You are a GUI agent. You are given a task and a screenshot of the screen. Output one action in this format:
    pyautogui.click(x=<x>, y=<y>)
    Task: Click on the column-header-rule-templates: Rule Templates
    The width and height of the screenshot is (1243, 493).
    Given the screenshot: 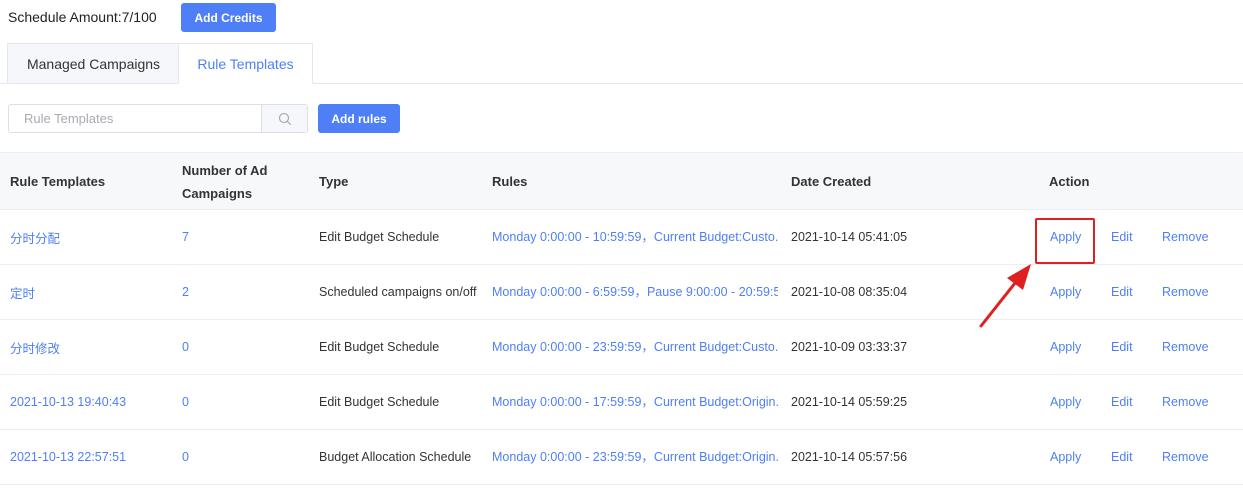 What is the action you would take?
    pyautogui.click(x=58, y=181)
    